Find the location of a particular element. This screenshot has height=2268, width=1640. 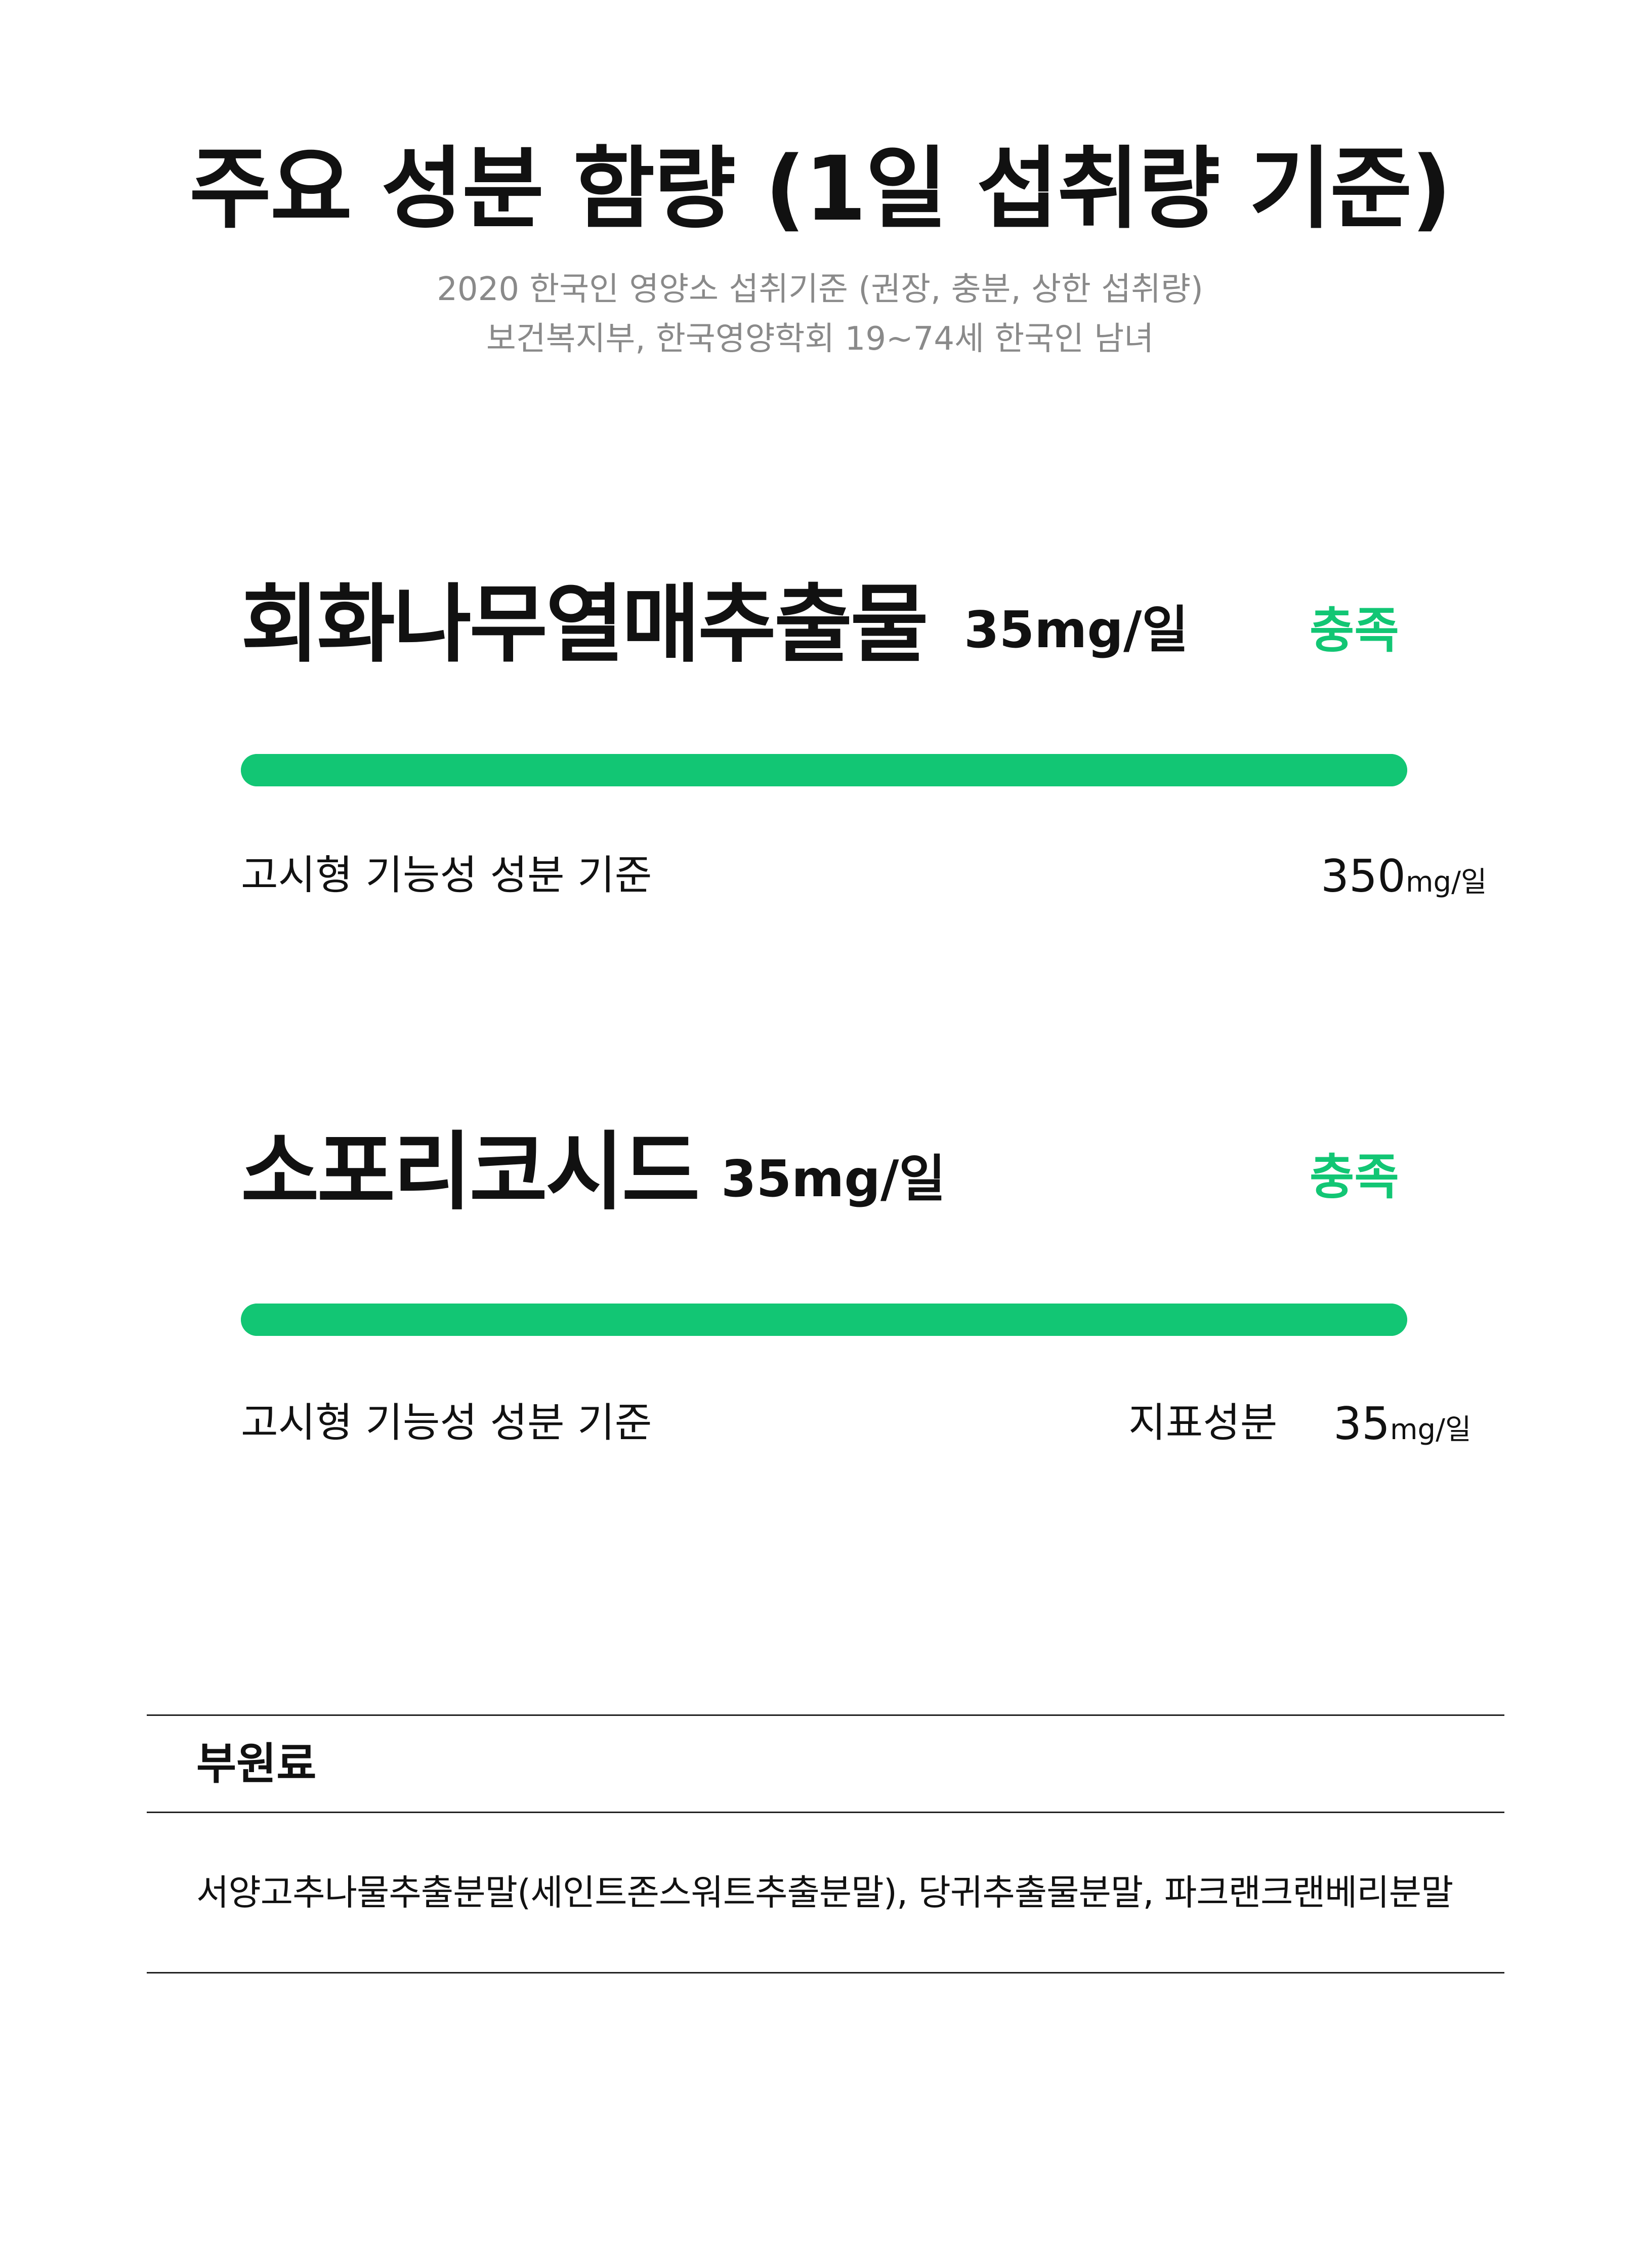

sub-ingredients-title: 부원료 is located at coordinates (256, 1764).